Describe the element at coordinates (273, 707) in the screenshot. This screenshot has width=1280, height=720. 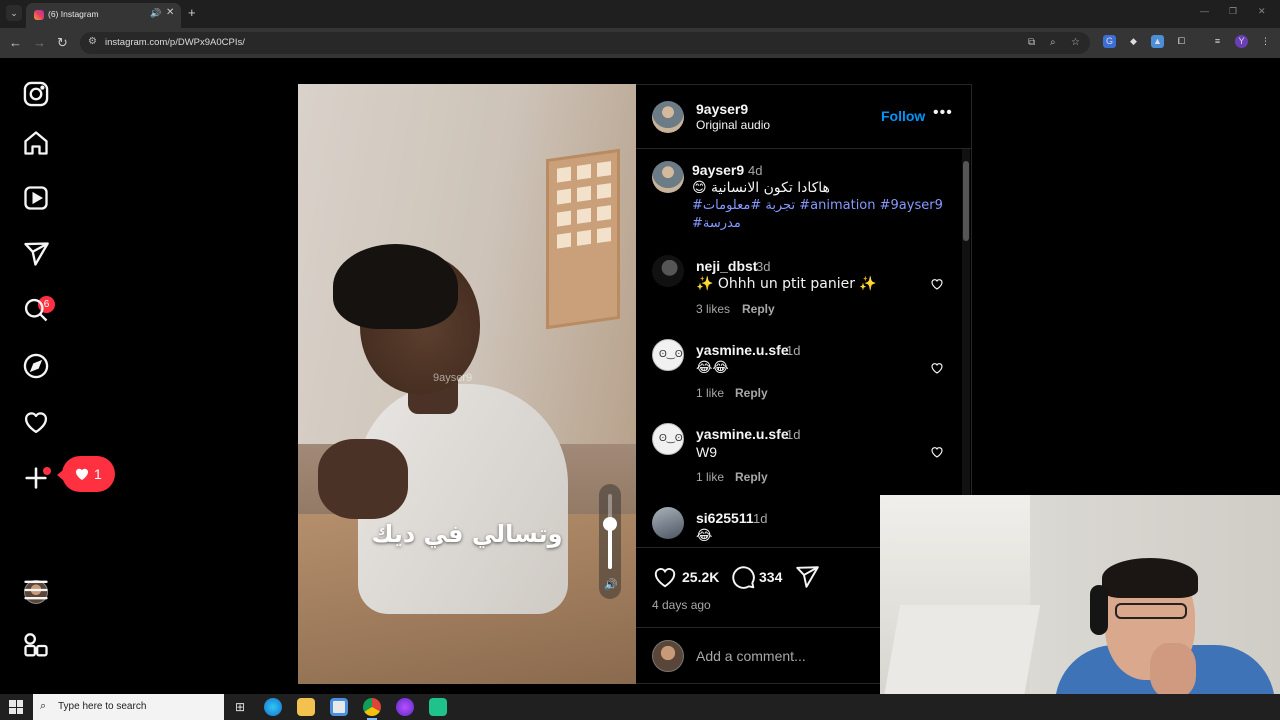
I see `edge-browser-icon` at that location.